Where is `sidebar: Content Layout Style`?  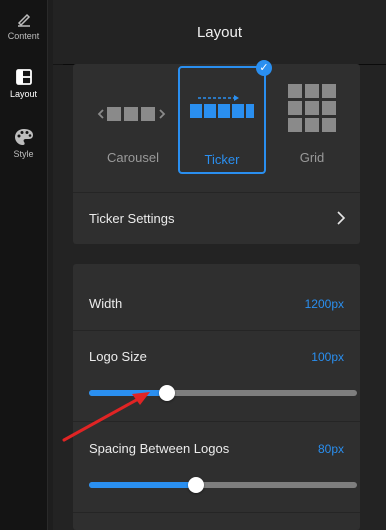
sidebar: Content Layout Style is located at coordinates (24, 265).